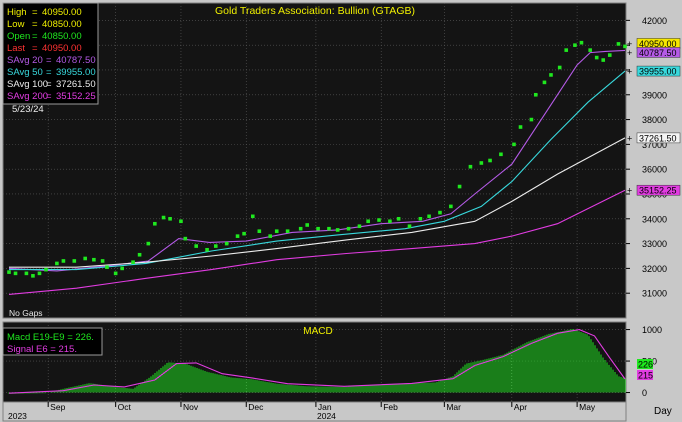  I want to click on savg200-badge-text: 35152.25, so click(658, 191).